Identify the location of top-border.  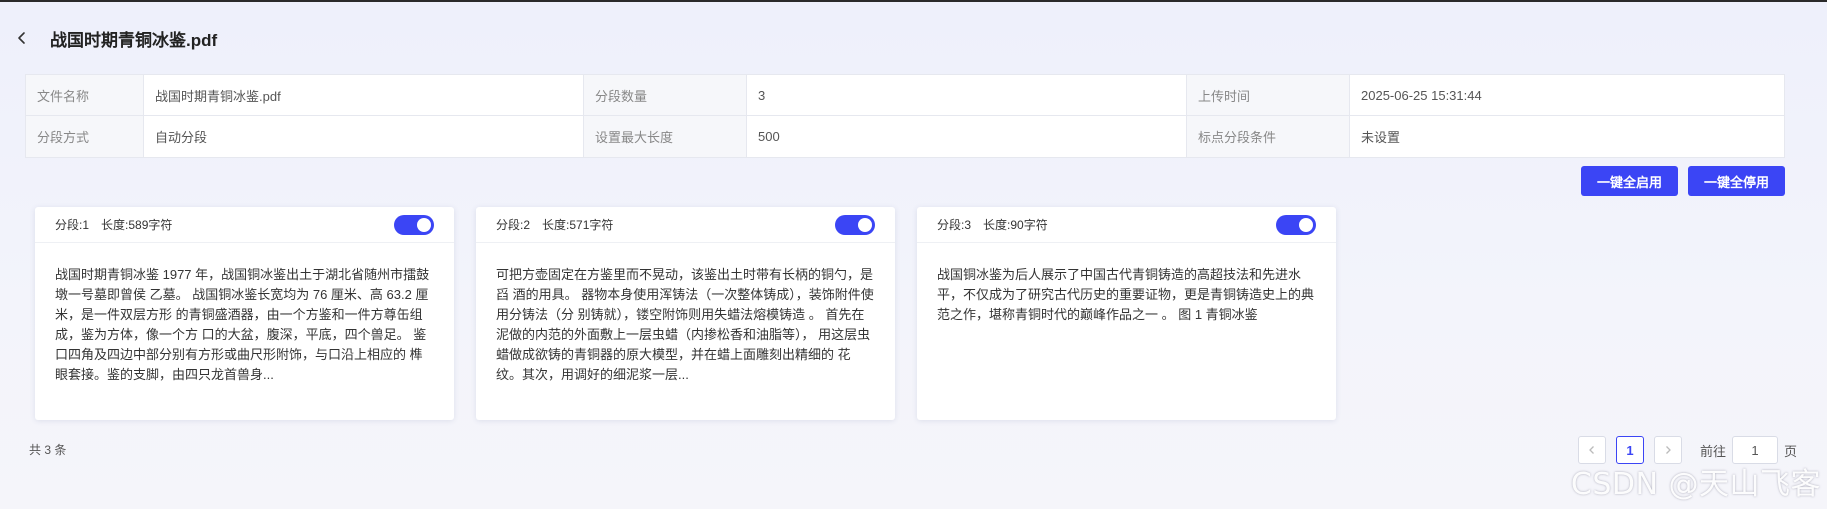
(913, 1).